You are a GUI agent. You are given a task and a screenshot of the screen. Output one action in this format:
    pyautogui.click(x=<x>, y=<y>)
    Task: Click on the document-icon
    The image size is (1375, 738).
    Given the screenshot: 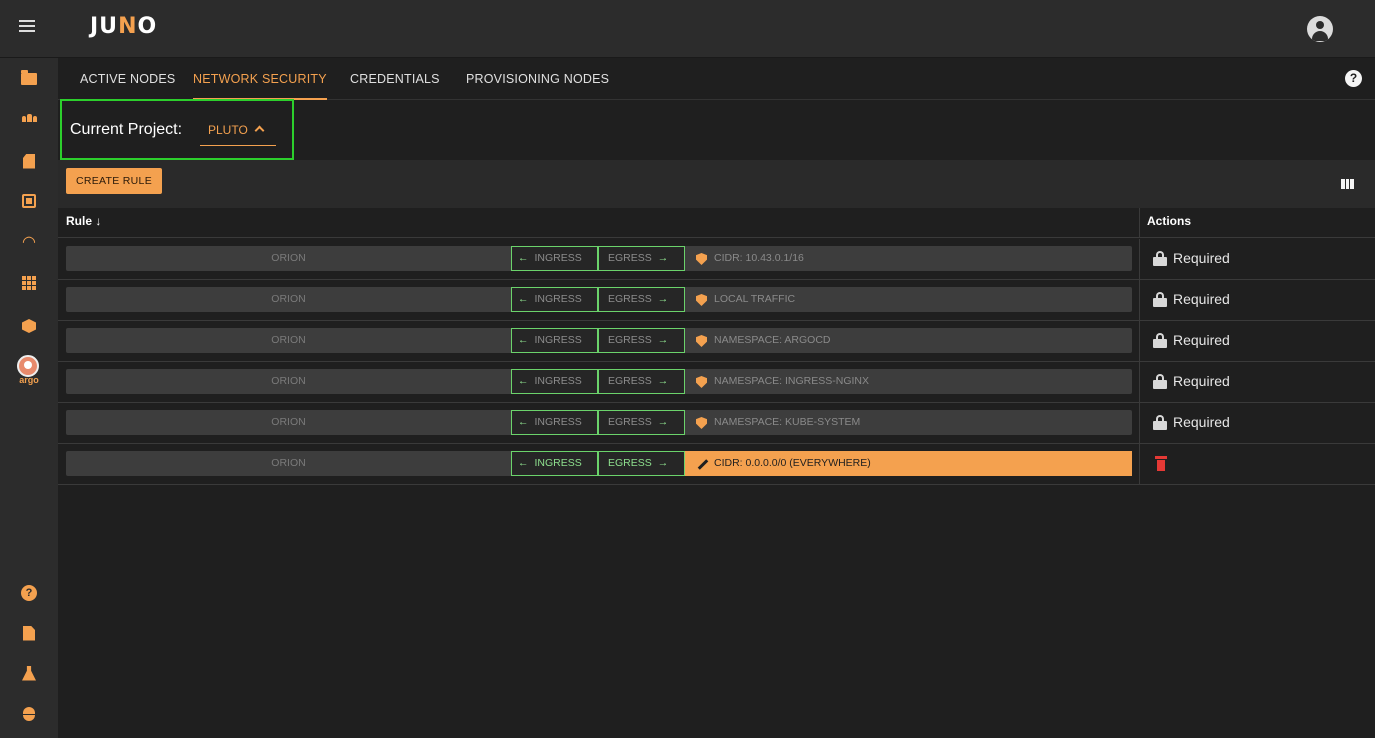 What is the action you would take?
    pyautogui.click(x=29, y=633)
    